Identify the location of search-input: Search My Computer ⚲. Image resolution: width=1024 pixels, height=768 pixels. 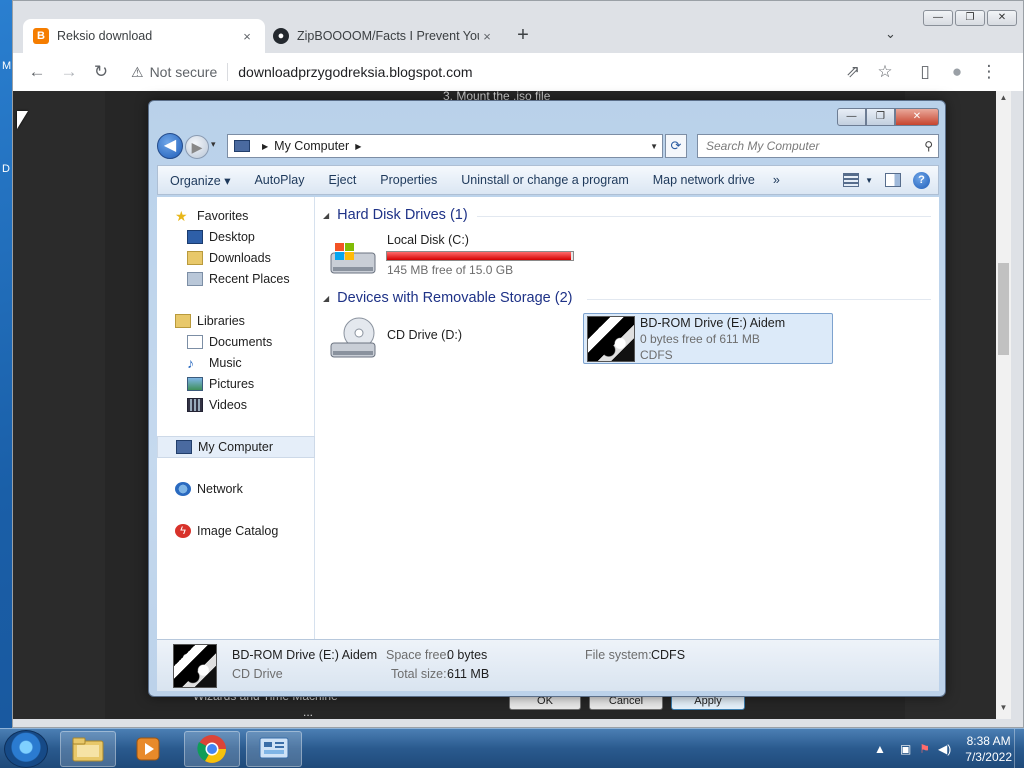
(818, 146).